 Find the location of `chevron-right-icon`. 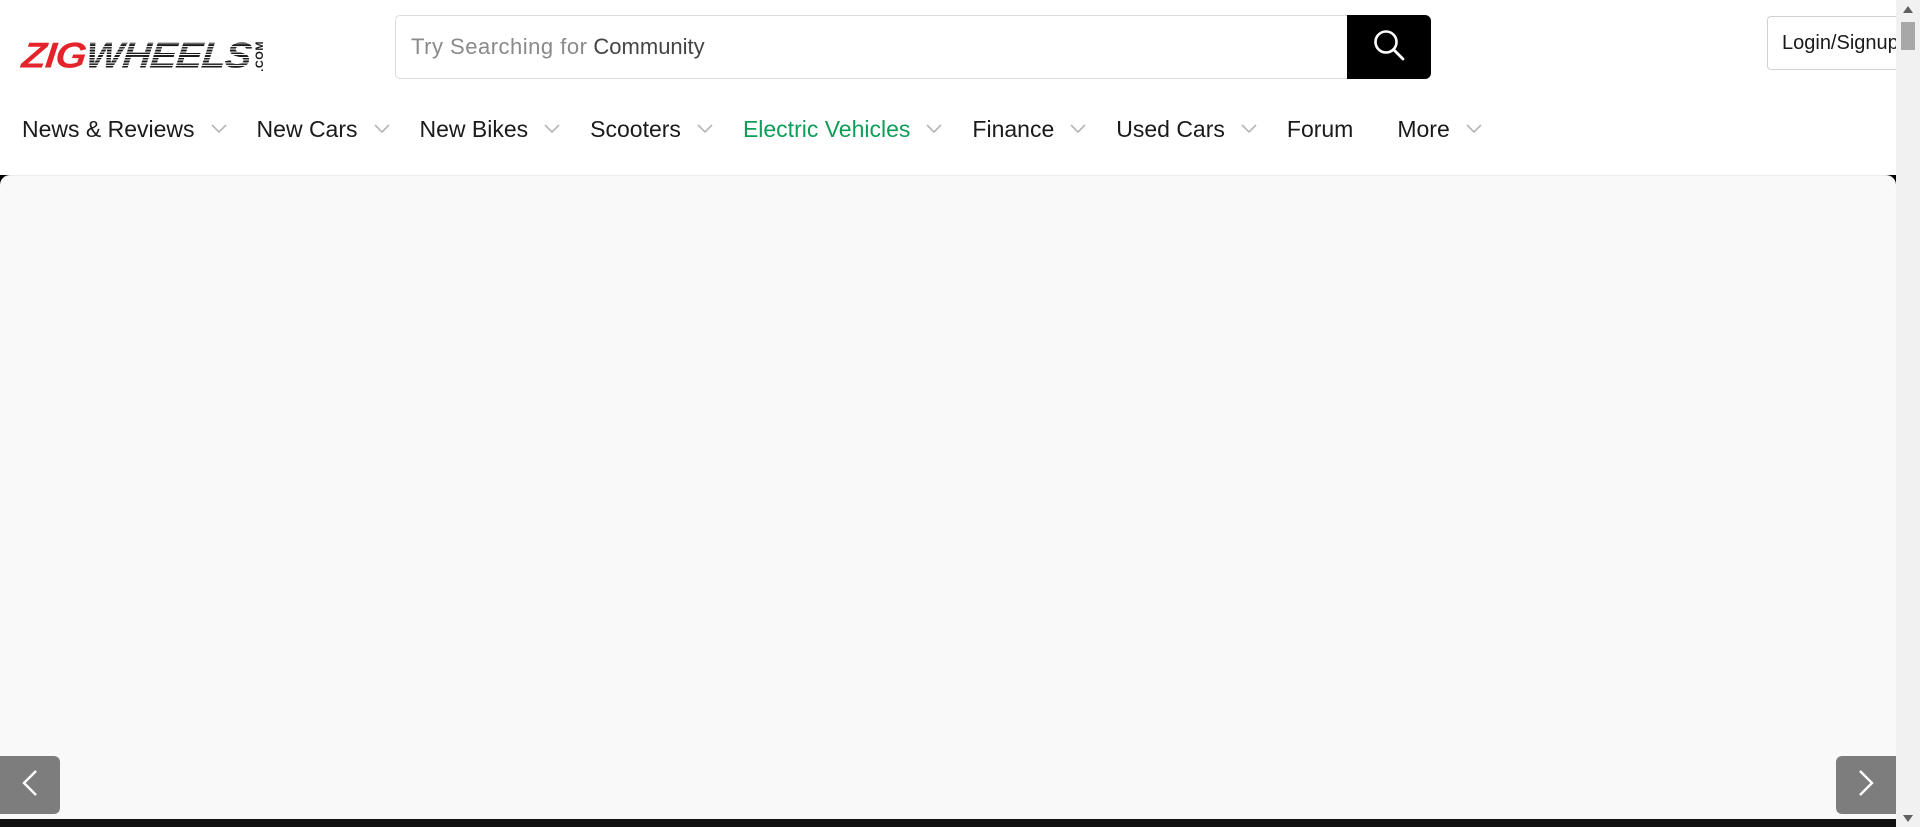

chevron-right-icon is located at coordinates (1866, 785).